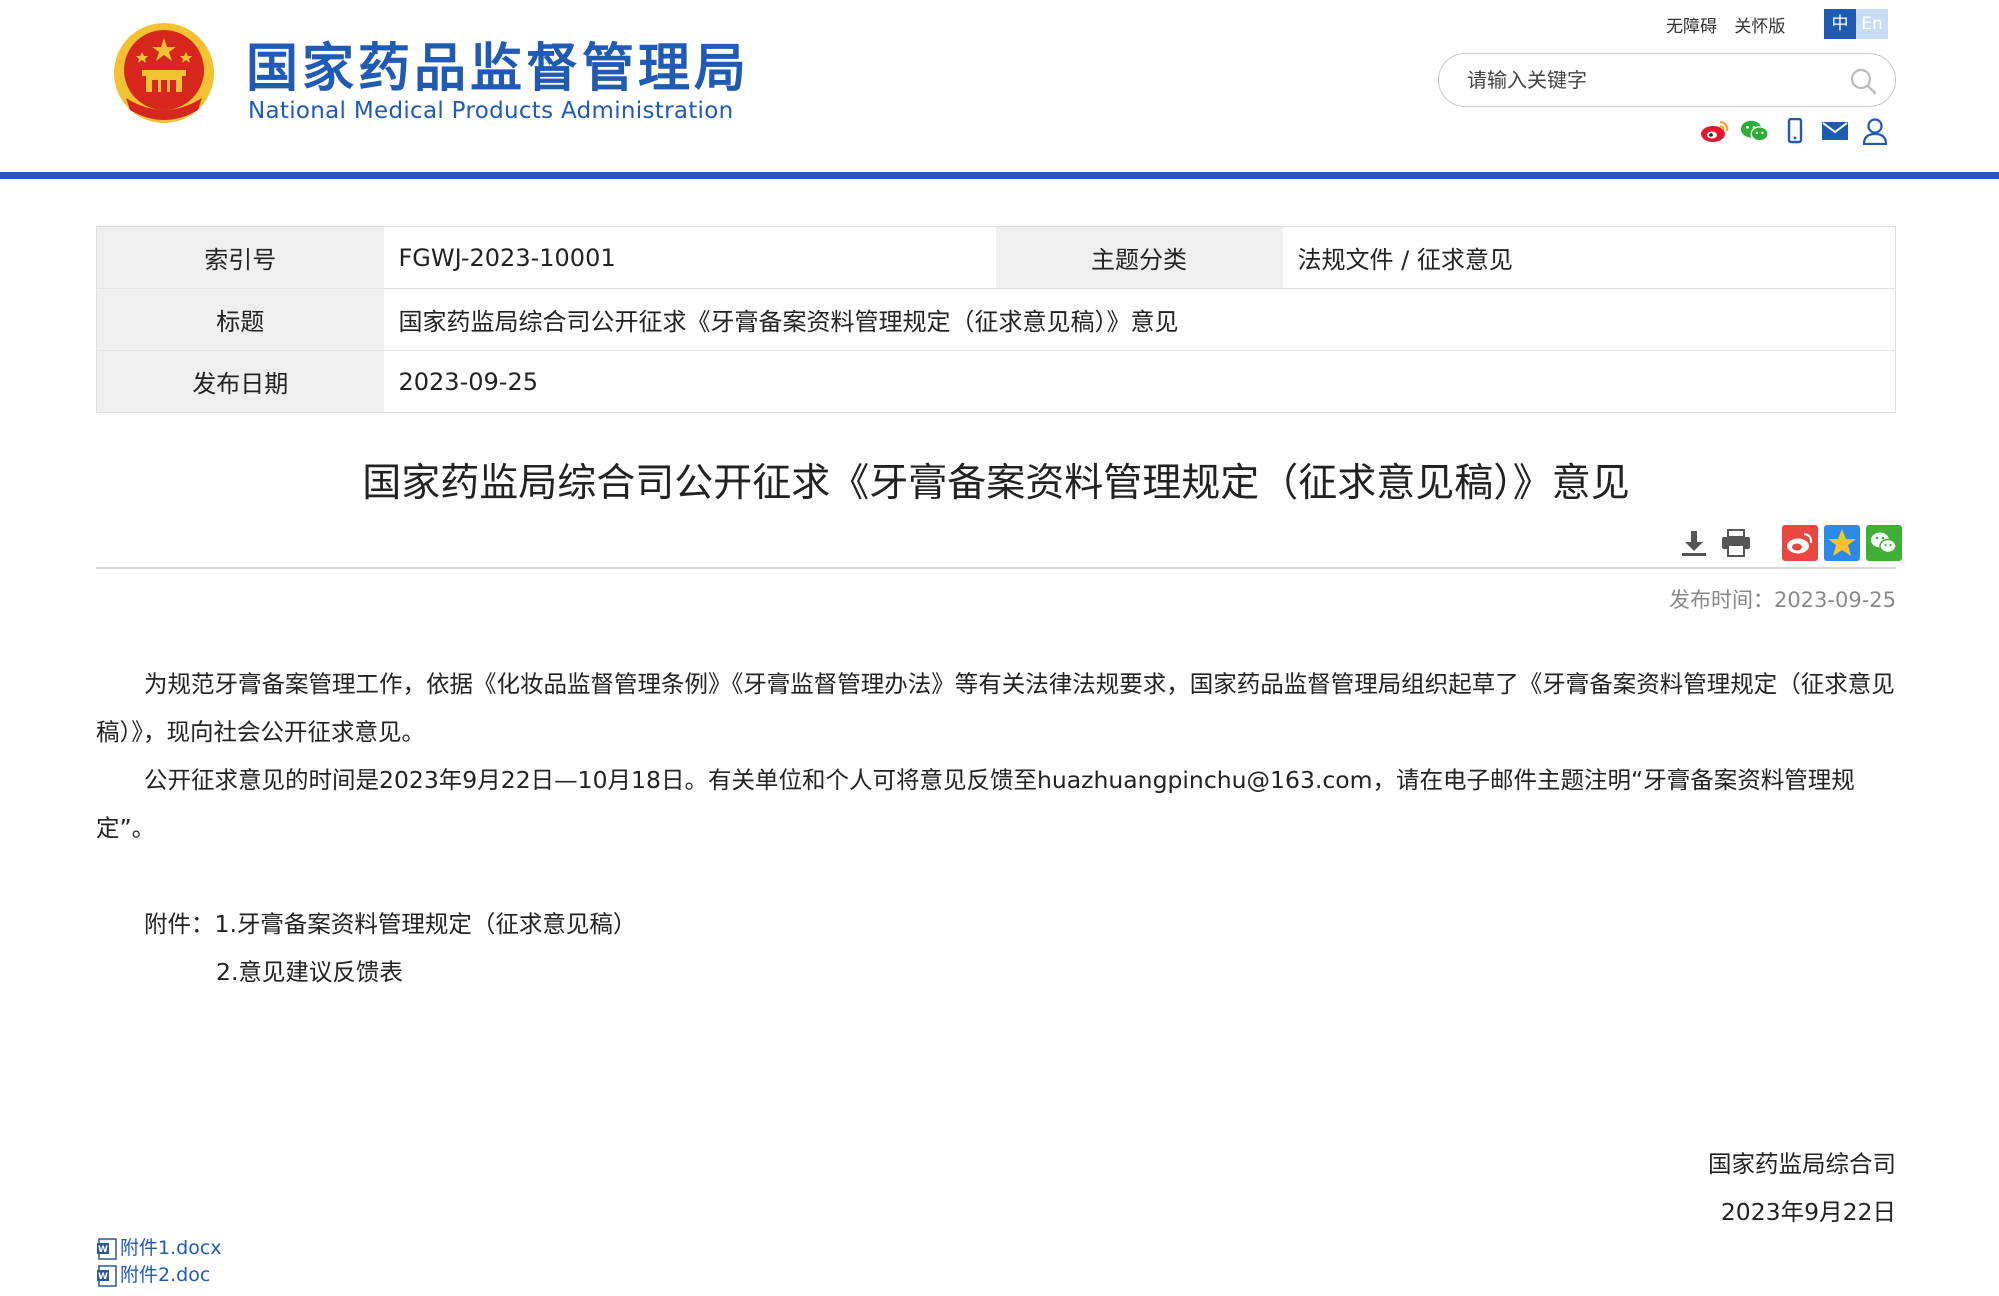 This screenshot has height=1296, width=1999. I want to click on national-emblem-logo, so click(164, 73).